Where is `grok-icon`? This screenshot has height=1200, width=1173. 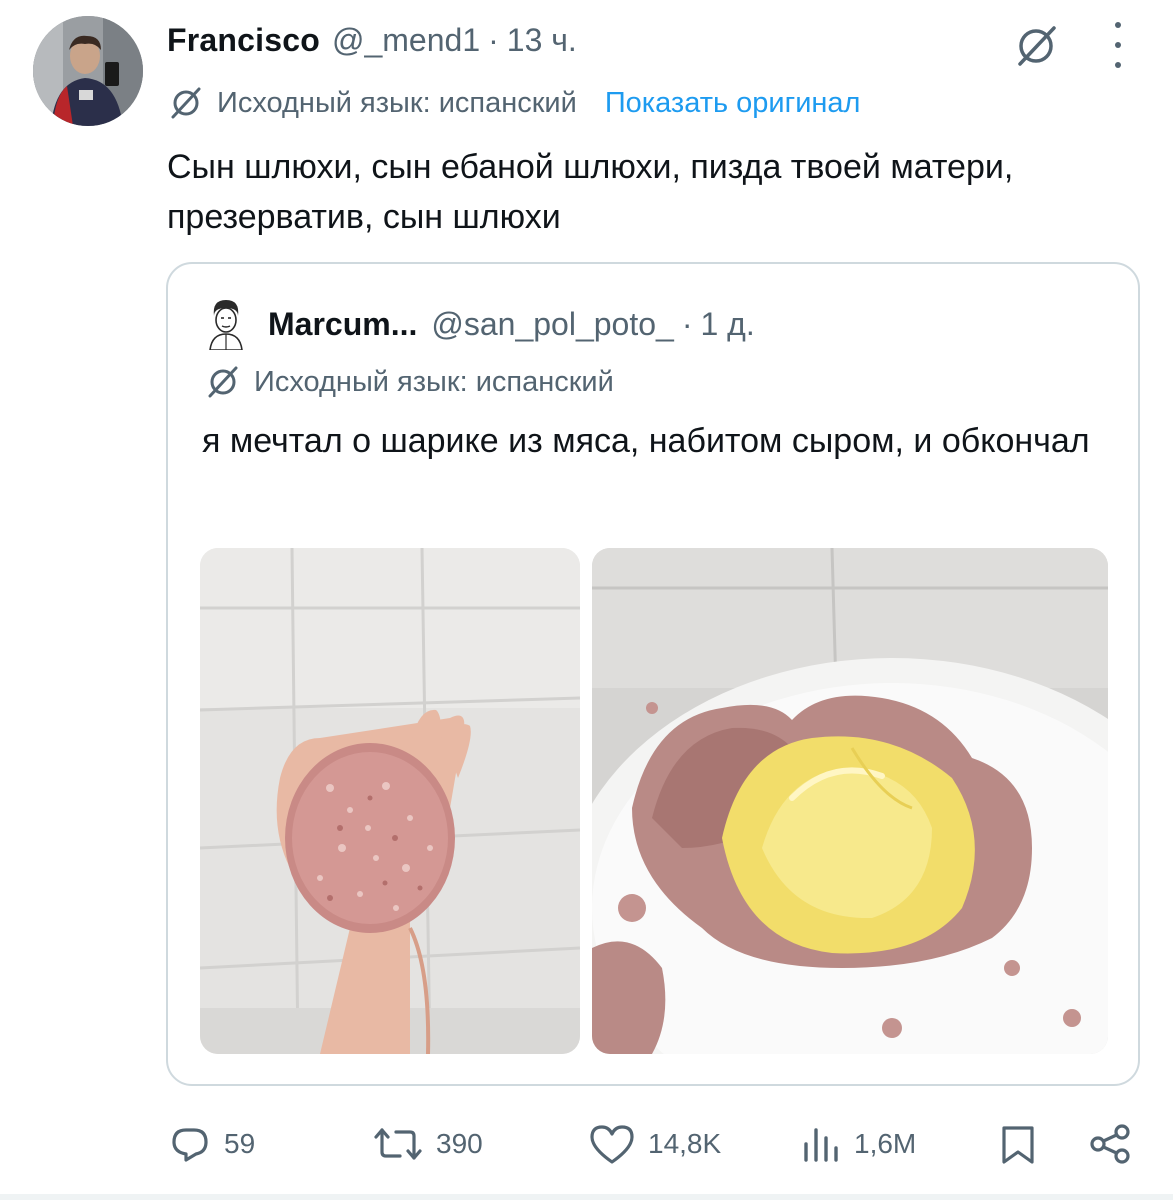 grok-icon is located at coordinates (1036, 46).